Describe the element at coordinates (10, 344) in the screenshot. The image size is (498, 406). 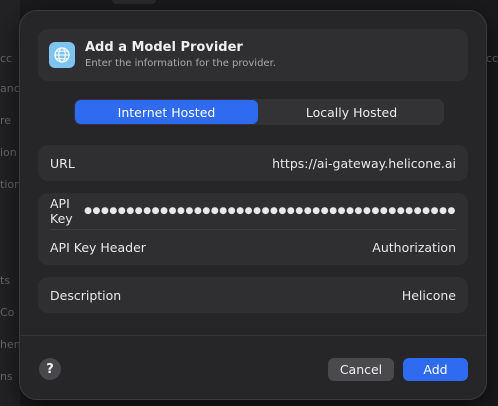
I see `background-text: hen` at that location.